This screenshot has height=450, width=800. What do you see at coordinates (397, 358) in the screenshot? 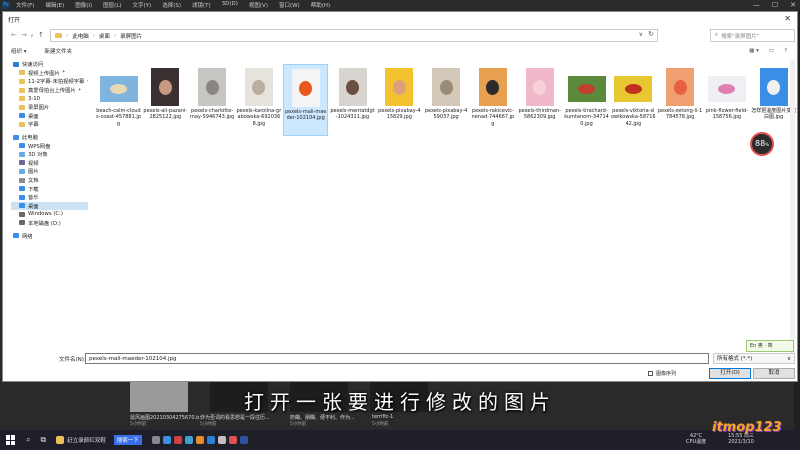
I see `filename-input: pexels-mali-maeder-102104.jpg` at bounding box center [397, 358].